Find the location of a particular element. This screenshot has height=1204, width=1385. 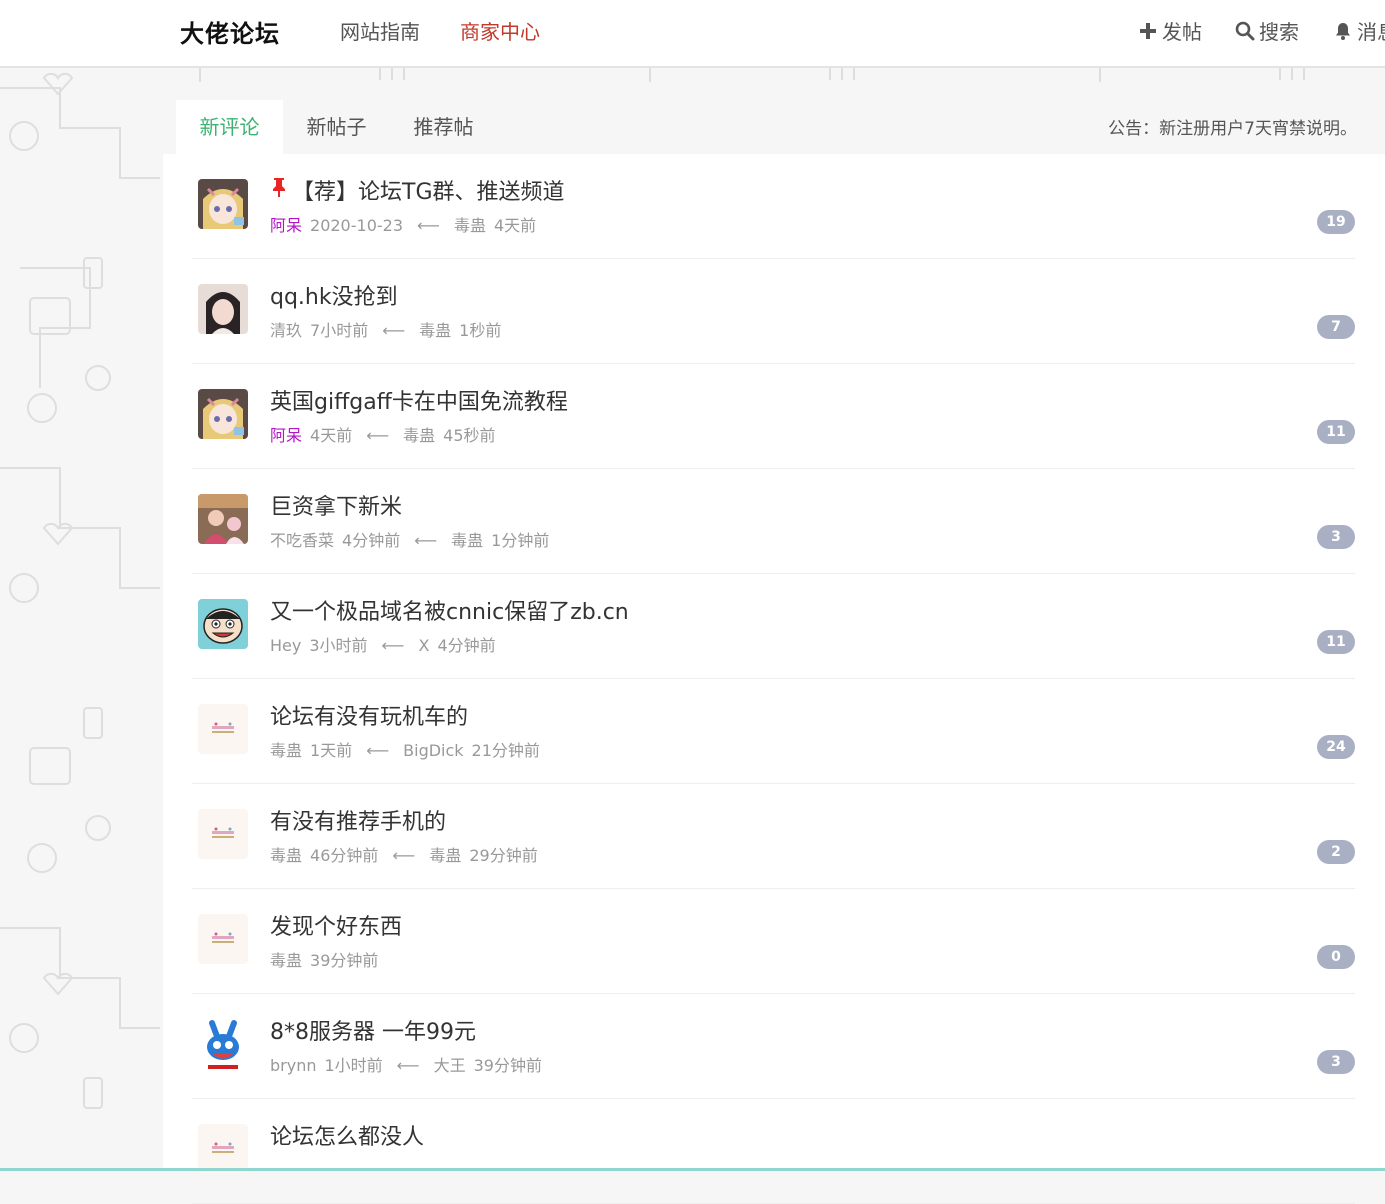

announcement-notice: 公告：新注册用户7天宵禁说明。 is located at coordinates (1232, 126).